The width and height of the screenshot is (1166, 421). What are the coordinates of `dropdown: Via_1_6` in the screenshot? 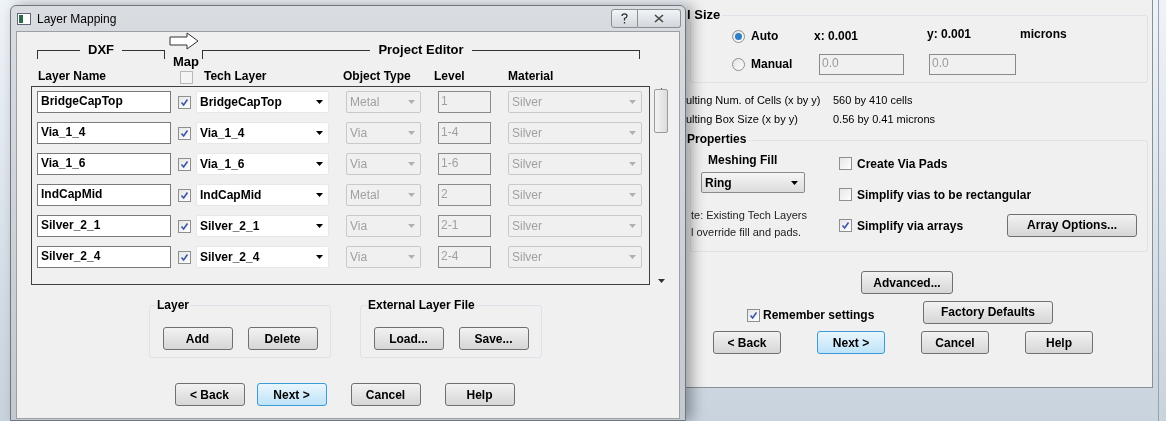 It's located at (262, 164).